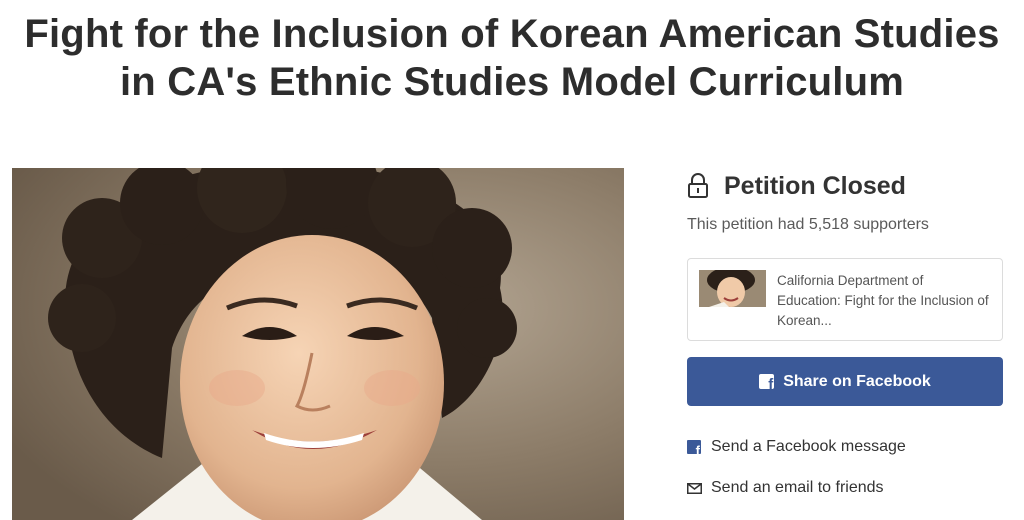 This screenshot has height=520, width=1024. Describe the element at coordinates (883, 300) in the screenshot. I see `share-preview-line-2: Education: Fight for the Inclusion of` at that location.